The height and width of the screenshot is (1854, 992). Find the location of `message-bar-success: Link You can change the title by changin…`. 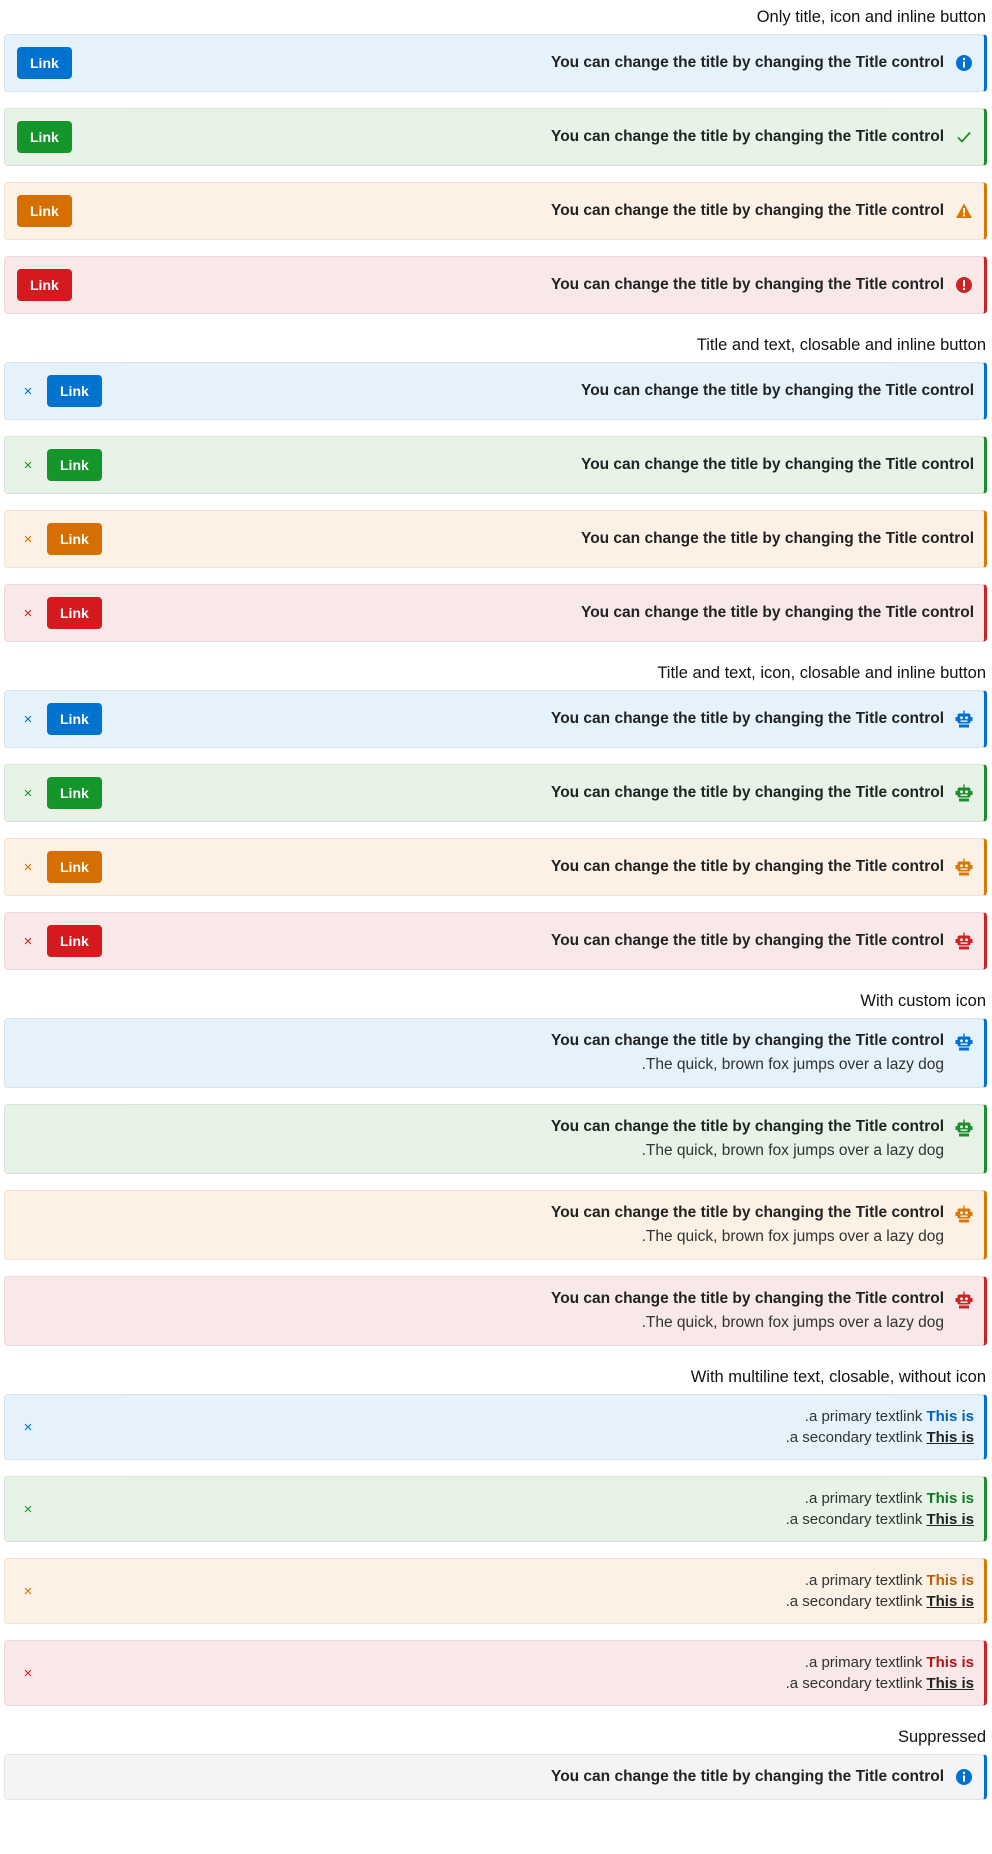

message-bar-success: Link You can change the title by changin… is located at coordinates (495, 137).